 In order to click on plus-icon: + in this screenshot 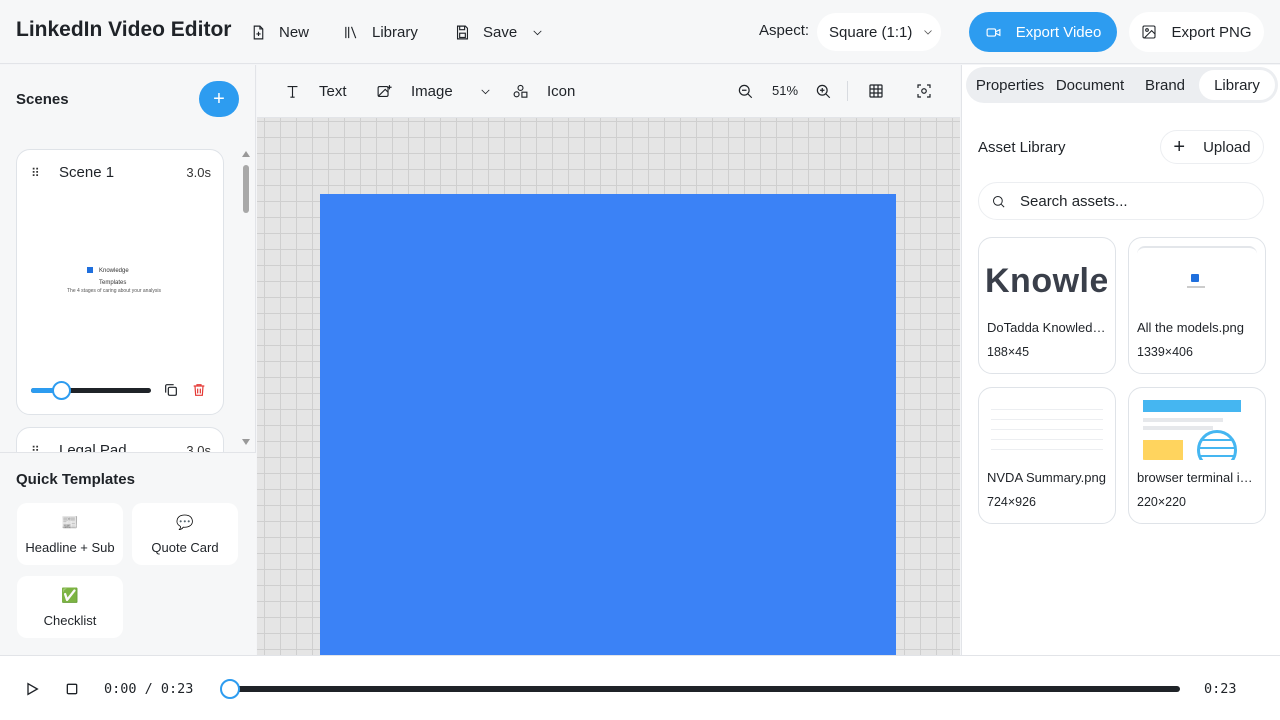, I will do `click(1179, 147)`.